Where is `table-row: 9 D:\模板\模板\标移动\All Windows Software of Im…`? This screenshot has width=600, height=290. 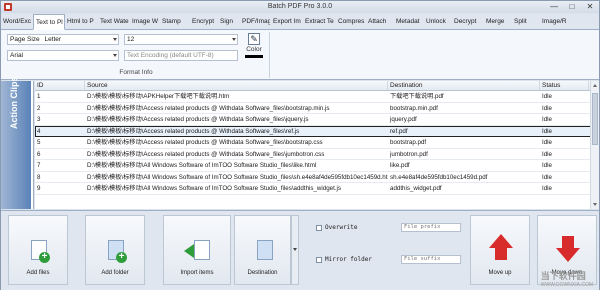
table-row: 9 D:\模板\模板\标移动\All Windows Software of Im… is located at coordinates (317, 189).